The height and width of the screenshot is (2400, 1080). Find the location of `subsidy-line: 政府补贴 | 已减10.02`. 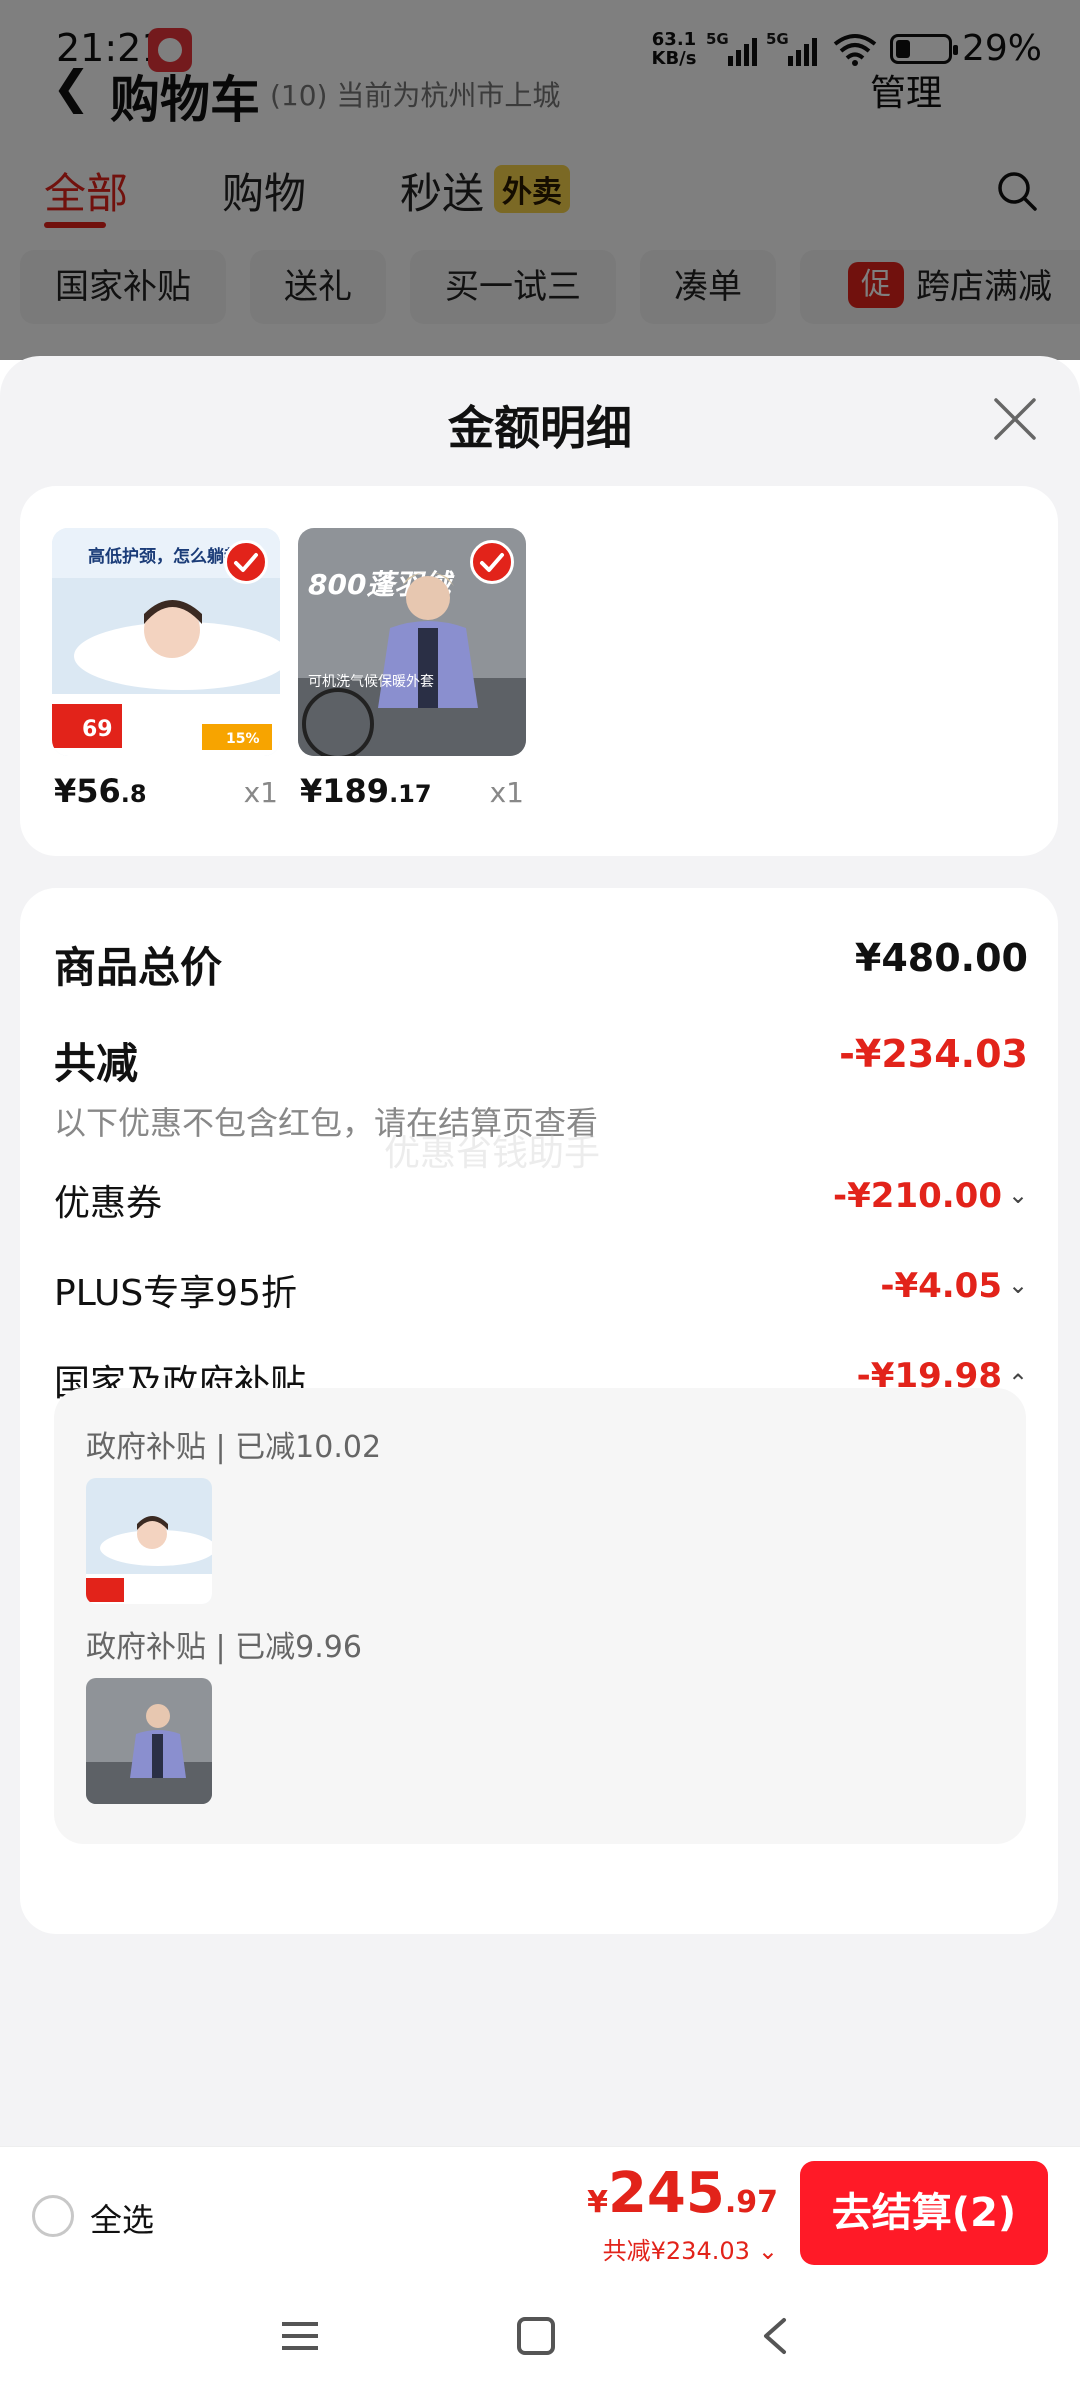

subsidy-line: 政府补贴 | 已减10.02 is located at coordinates (234, 1447).